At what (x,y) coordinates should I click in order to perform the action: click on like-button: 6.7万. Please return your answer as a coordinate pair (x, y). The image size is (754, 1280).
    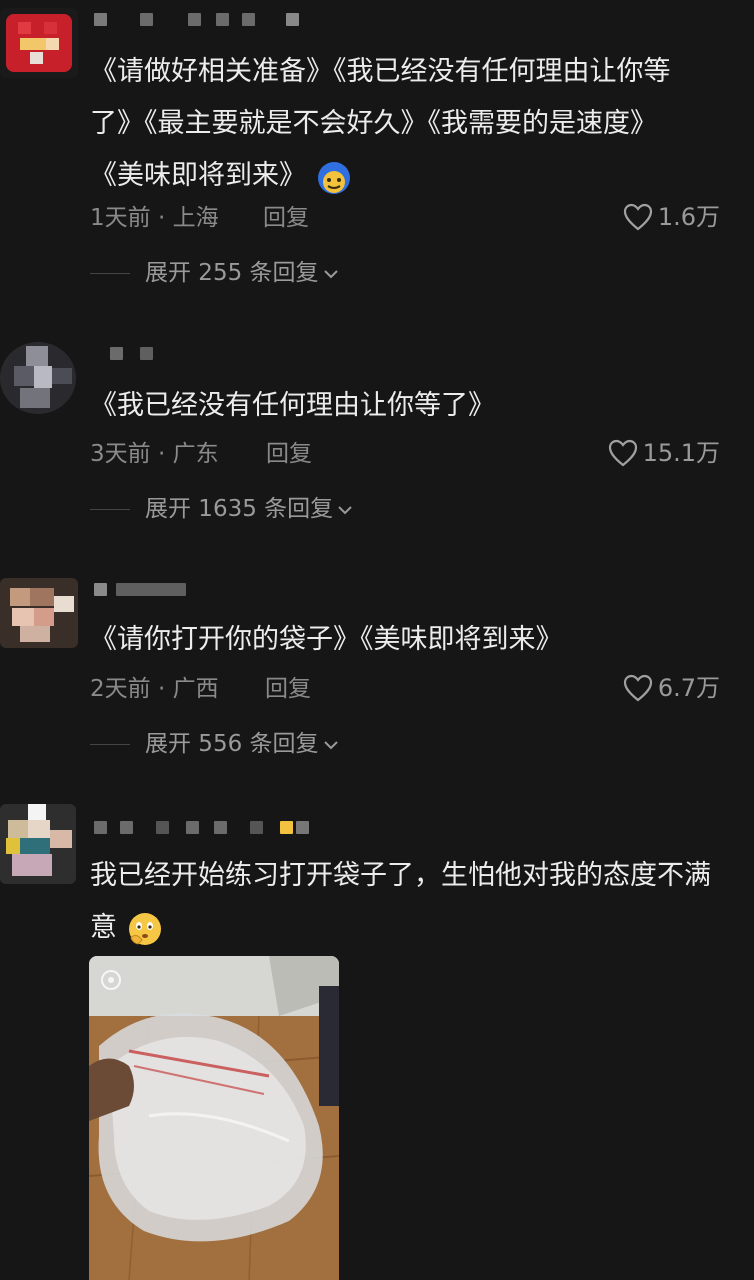
    Looking at the image, I should click on (671, 688).